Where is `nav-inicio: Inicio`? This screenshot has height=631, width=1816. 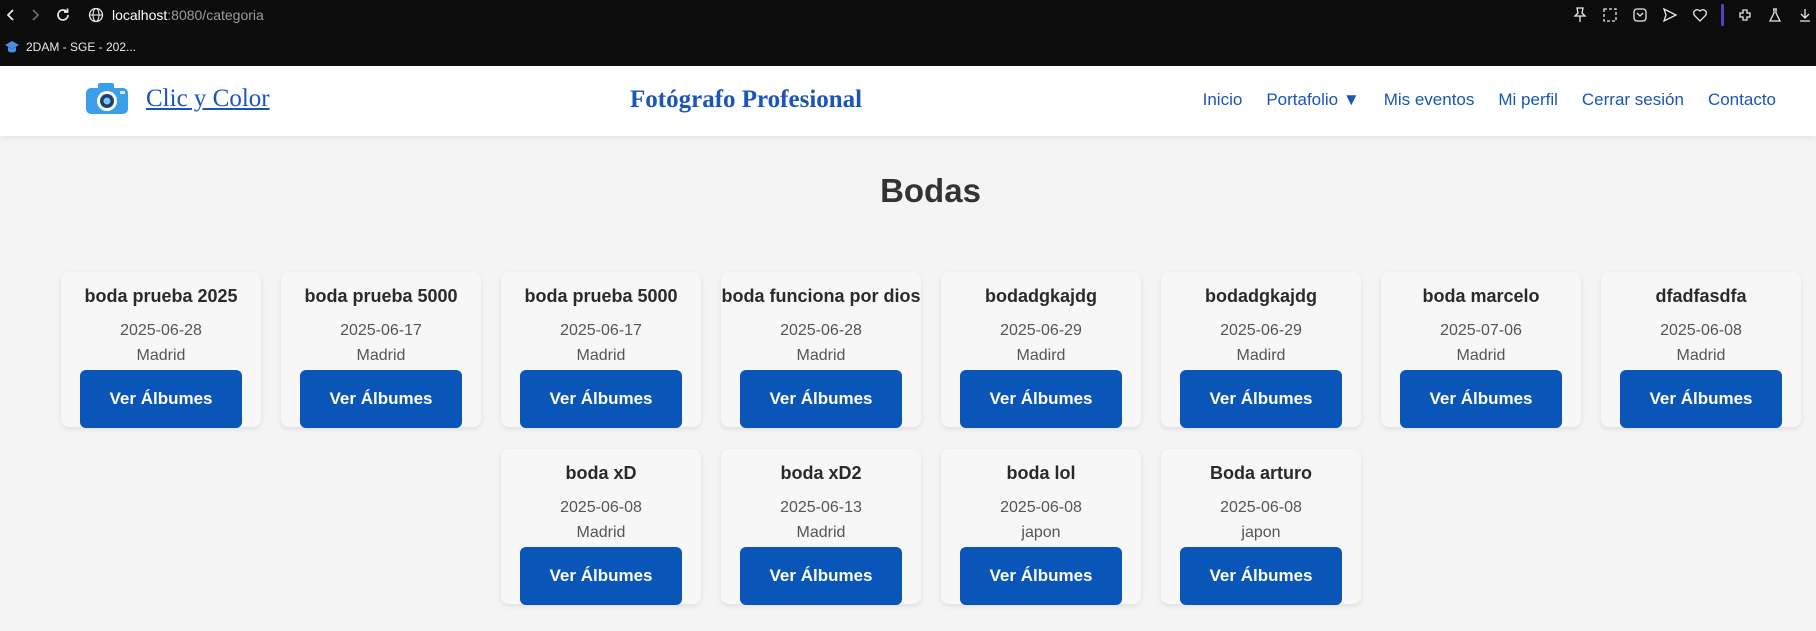 nav-inicio: Inicio is located at coordinates (1223, 100).